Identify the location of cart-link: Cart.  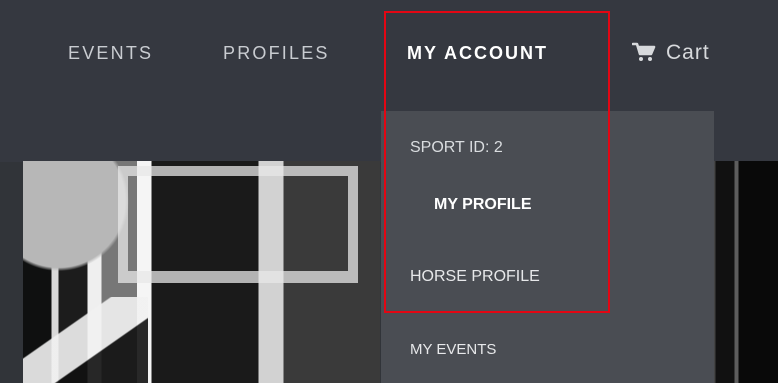
(671, 53).